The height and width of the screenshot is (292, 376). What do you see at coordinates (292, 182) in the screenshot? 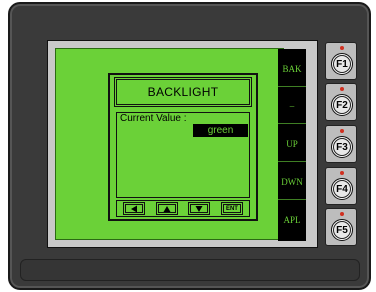
I see `softkey-dwn: DWN` at bounding box center [292, 182].